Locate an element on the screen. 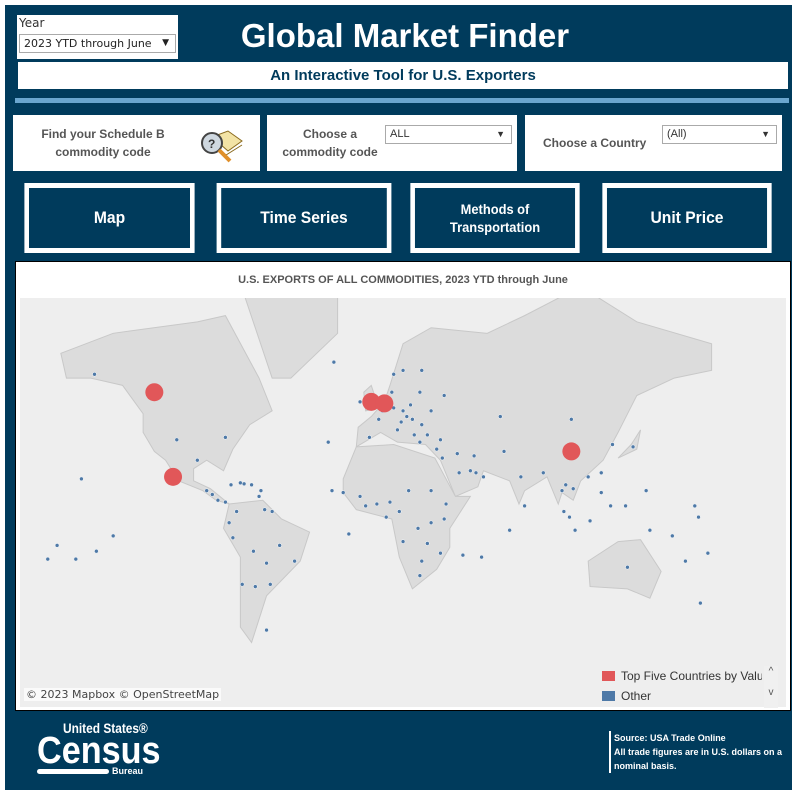 This screenshot has height=797, width=797. chevron-up-icon: ^ is located at coordinates (771, 671).